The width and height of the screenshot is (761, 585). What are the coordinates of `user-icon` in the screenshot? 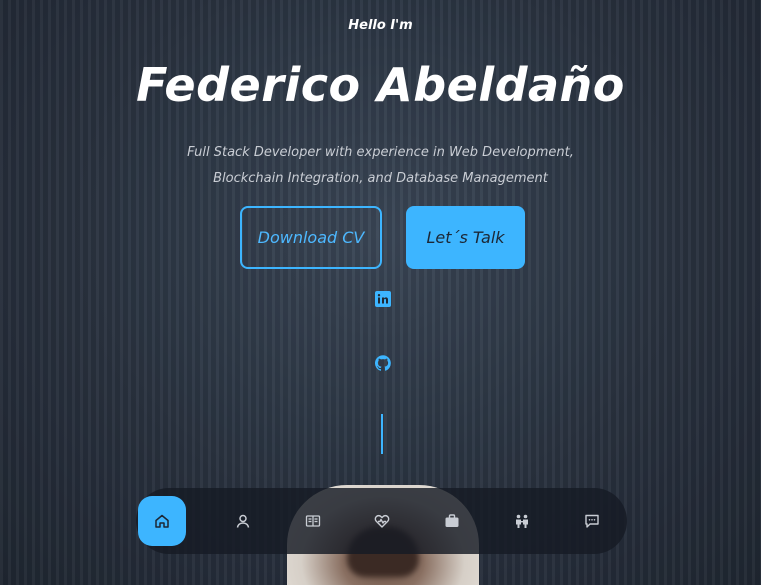 It's located at (242, 521).